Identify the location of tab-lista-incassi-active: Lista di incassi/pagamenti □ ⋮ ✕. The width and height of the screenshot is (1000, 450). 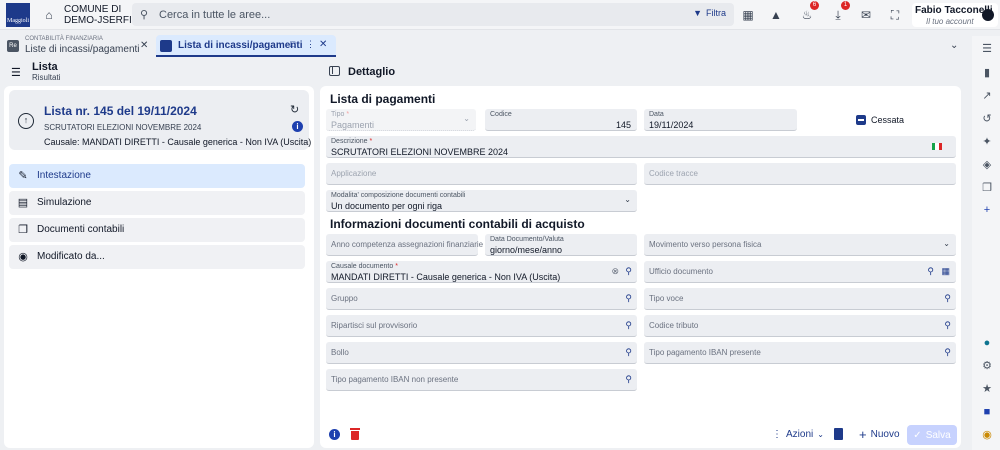
(246, 46).